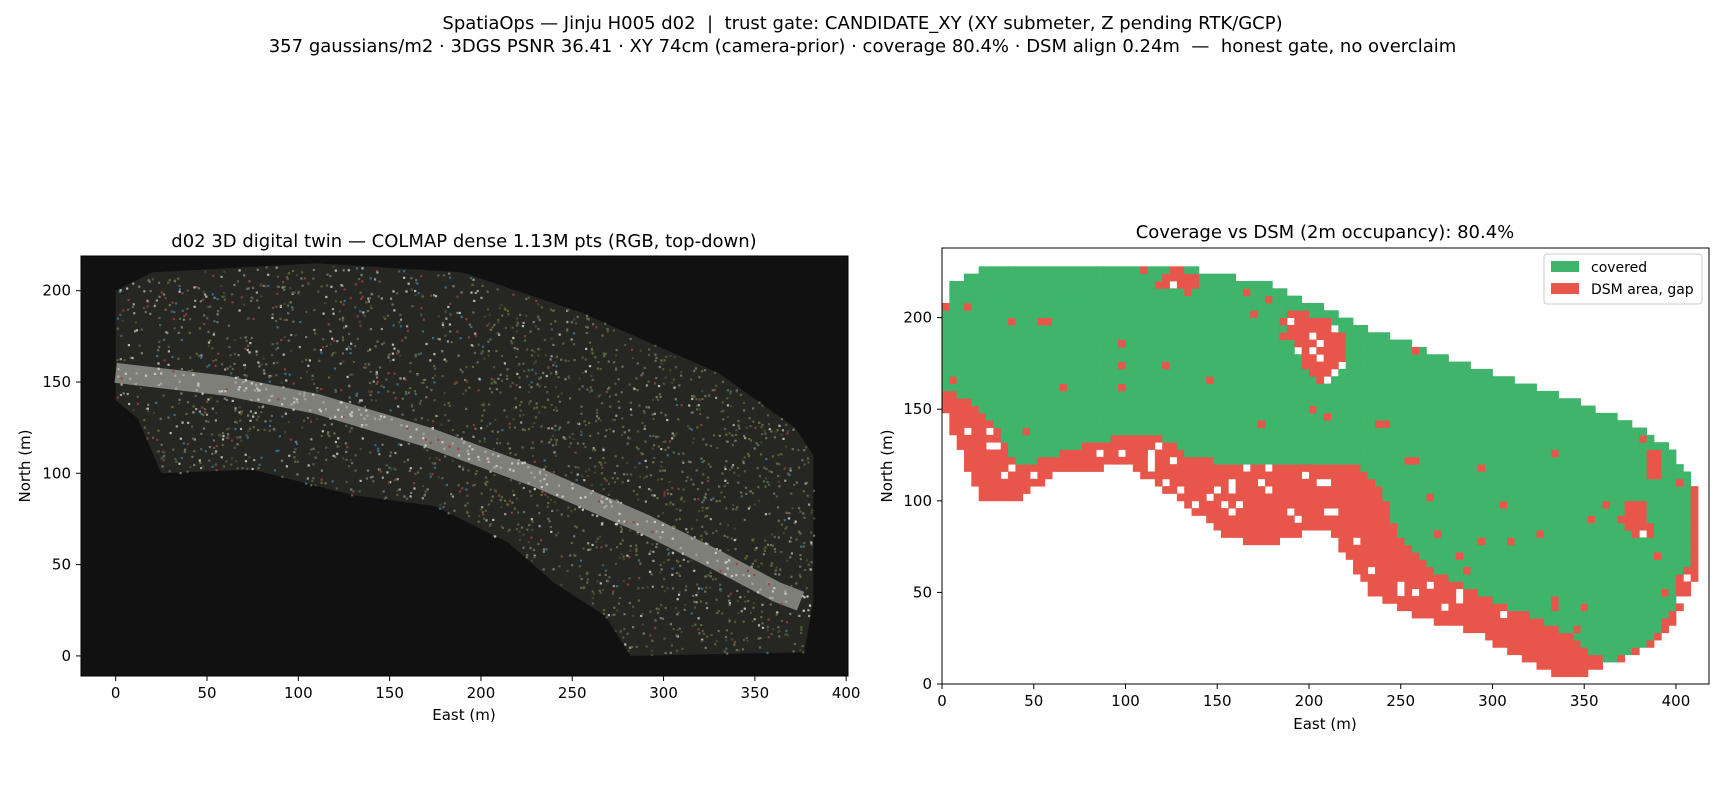  Describe the element at coordinates (298, 693) in the screenshot. I see `x-tick-label: 100` at that location.